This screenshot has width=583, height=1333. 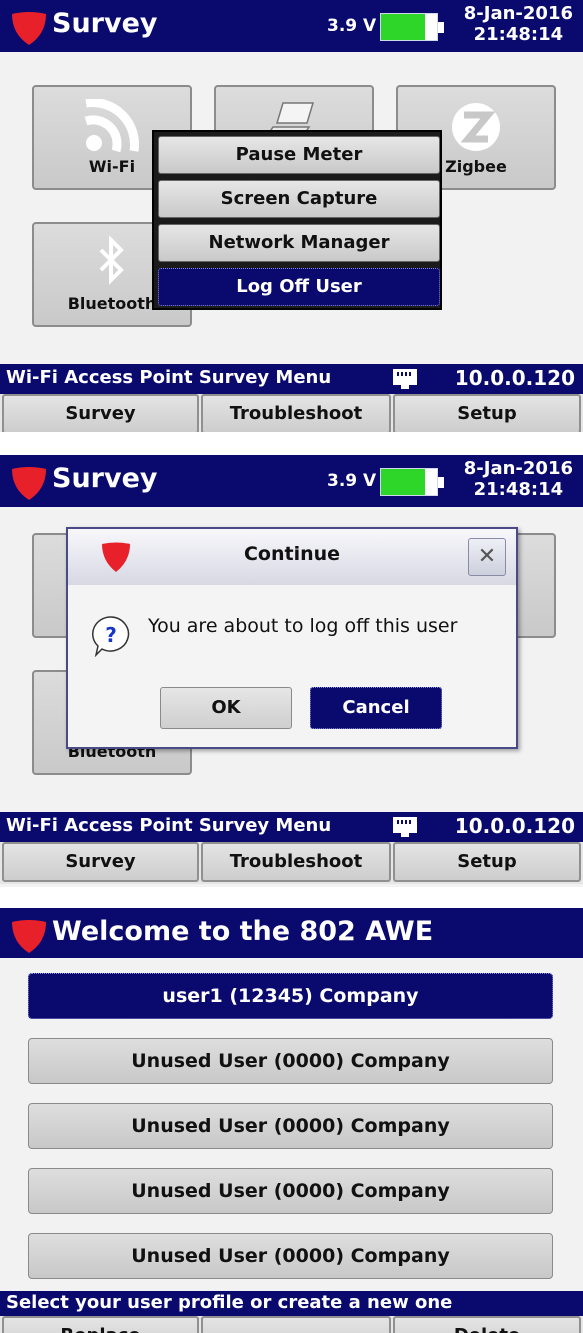 I want to click on dialog-message: You are about to log off this user, so click(x=303, y=626).